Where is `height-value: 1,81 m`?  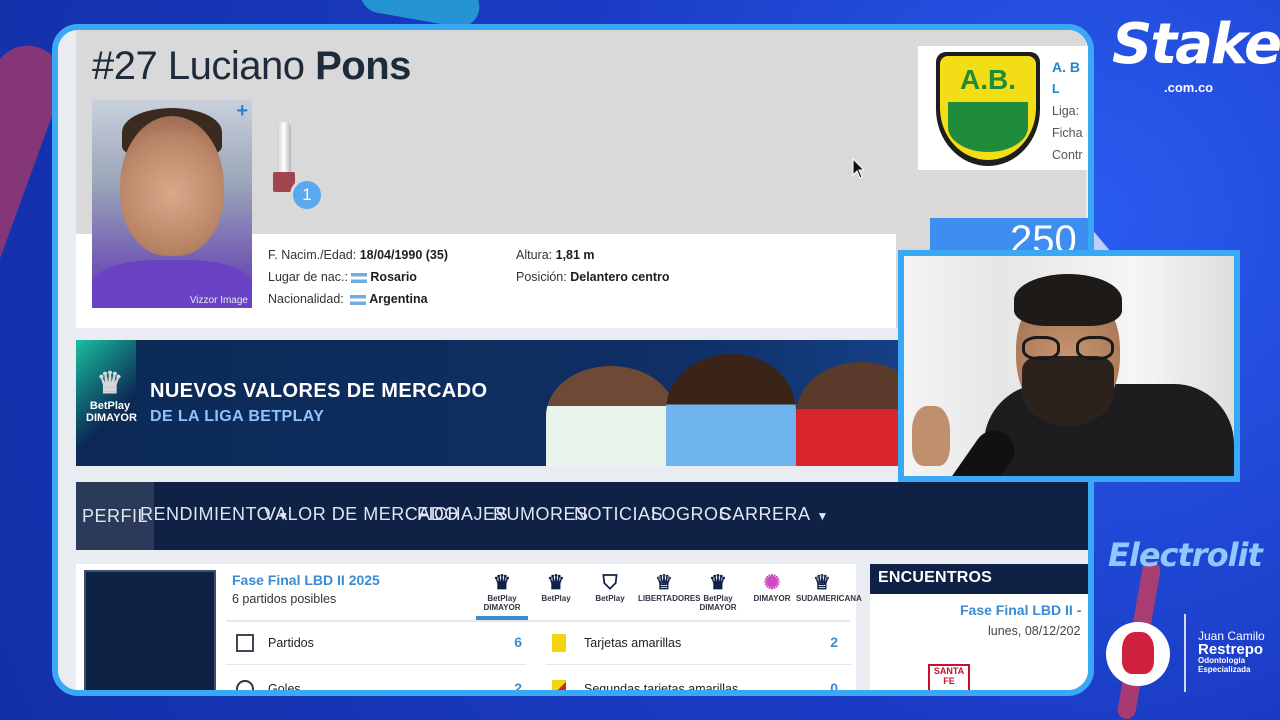
height-value: 1,81 m is located at coordinates (575, 255).